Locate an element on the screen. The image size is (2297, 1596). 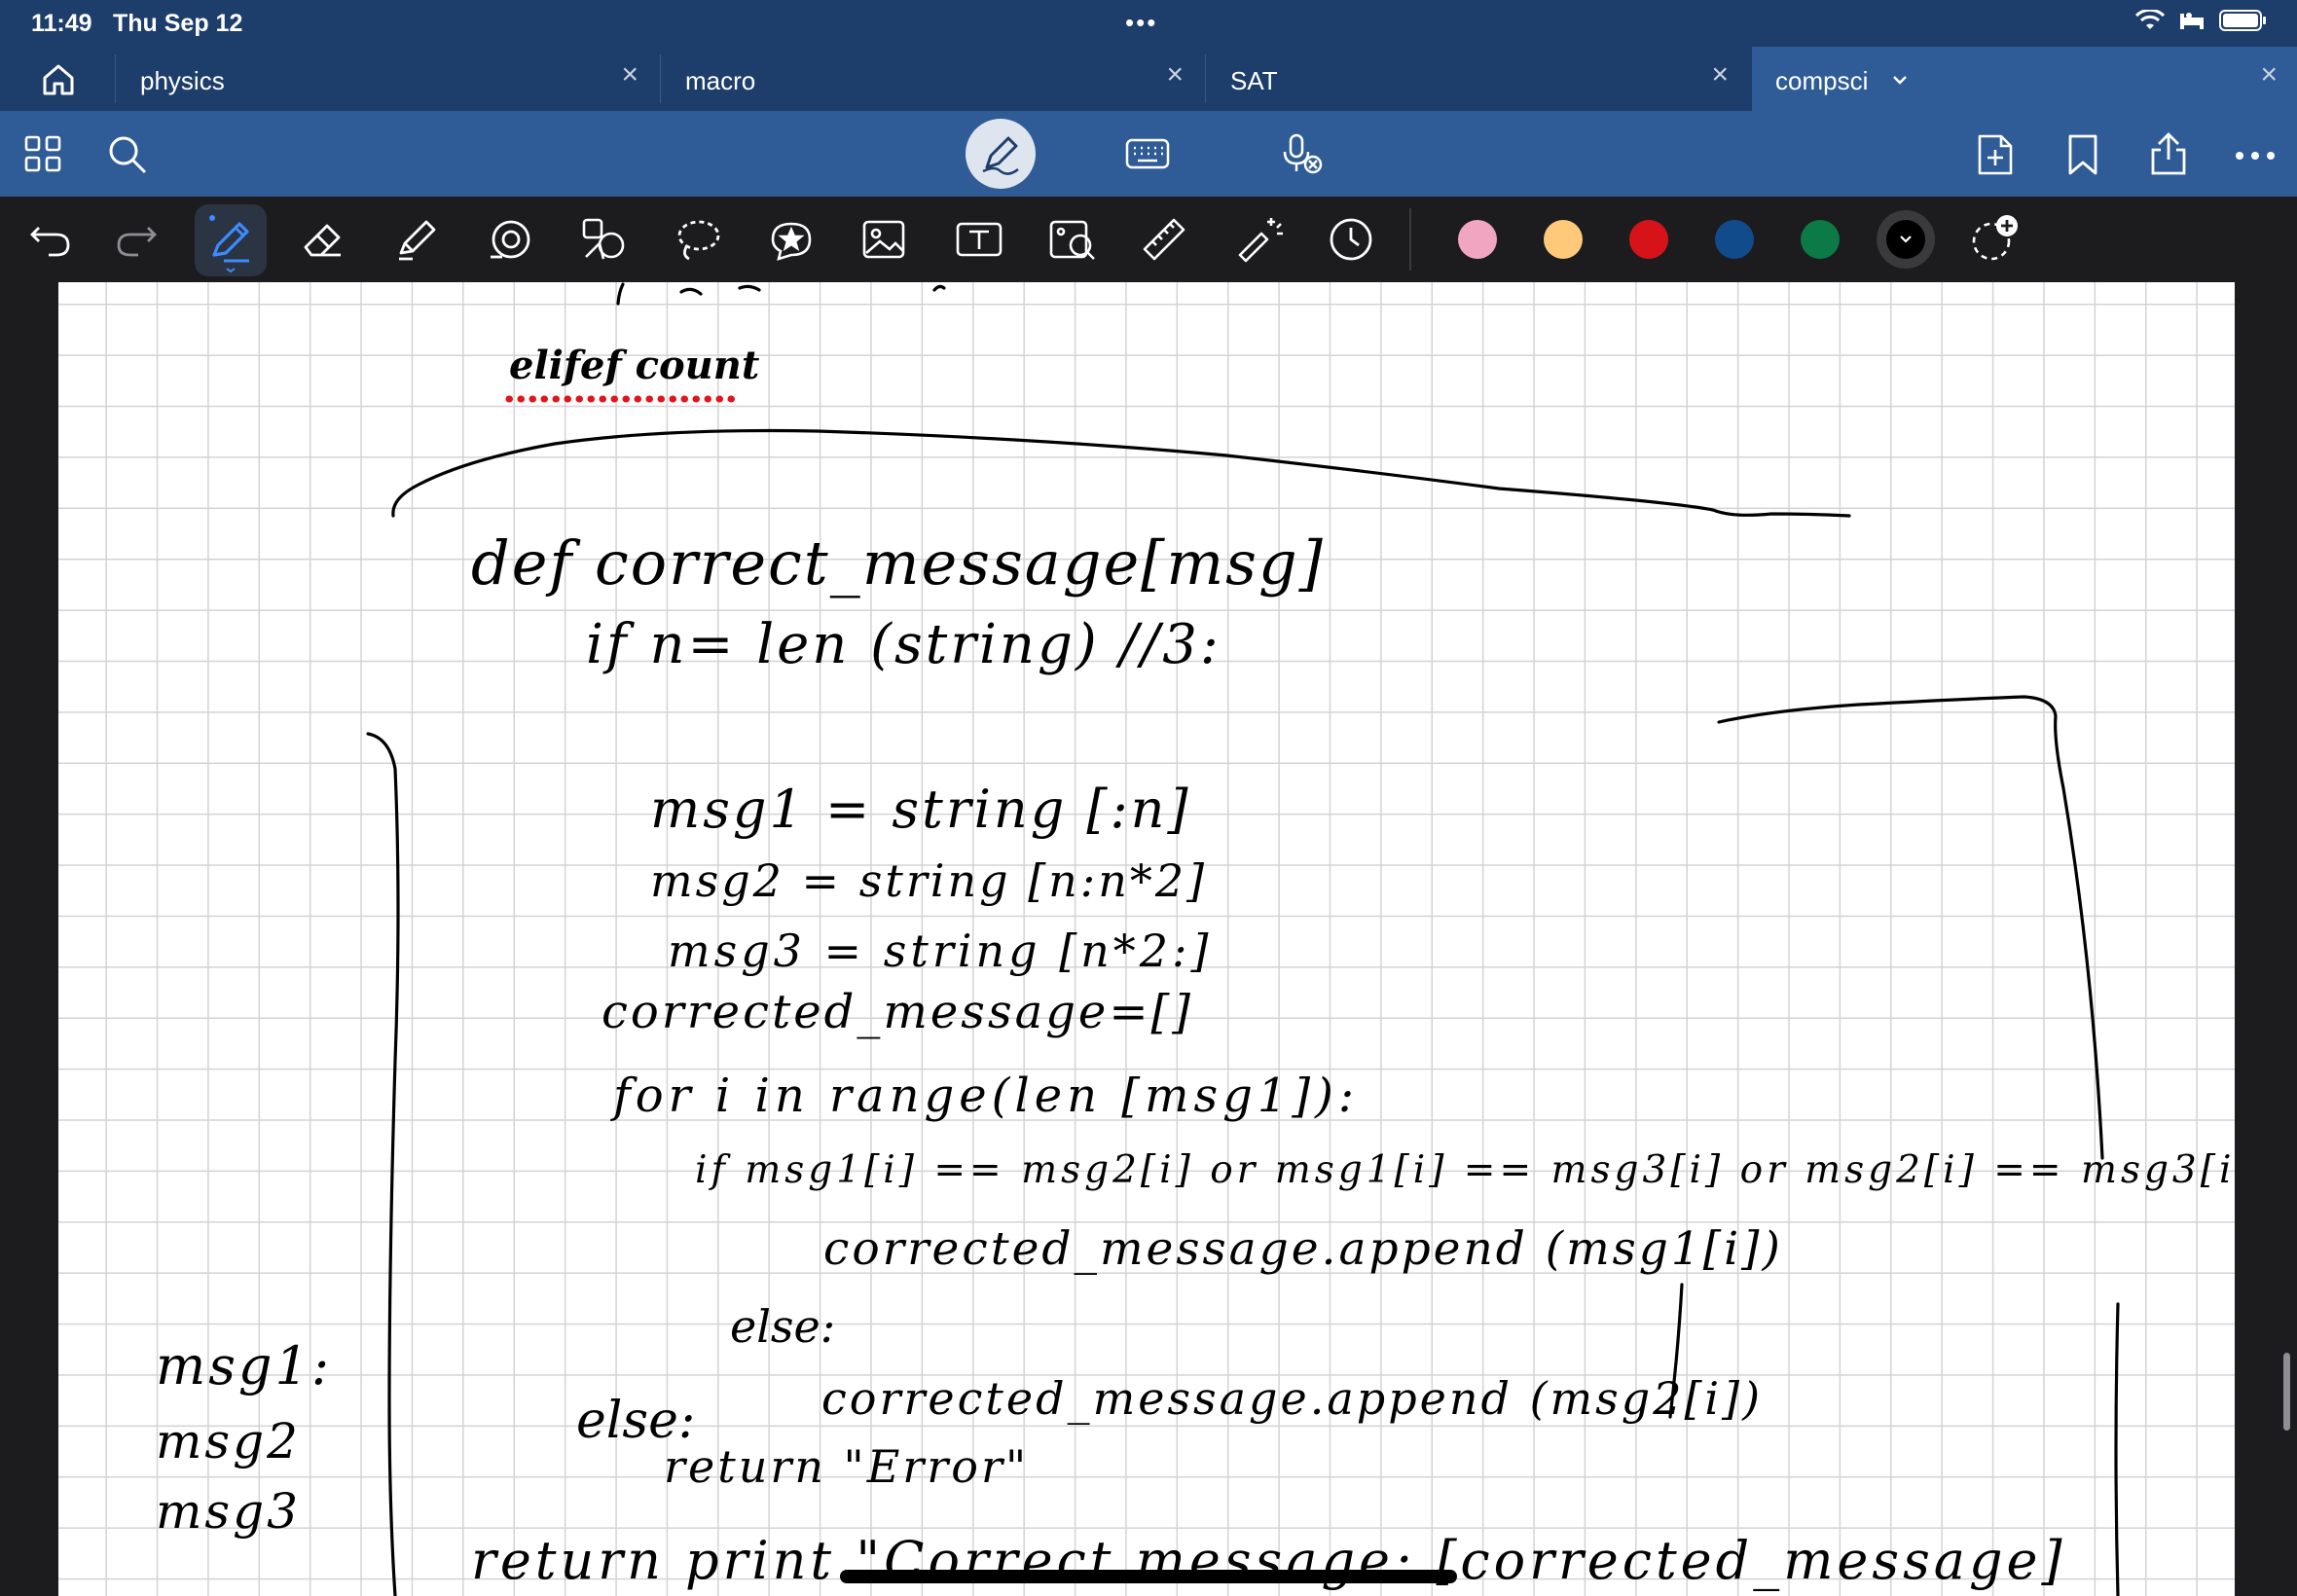
color-swatch-yellow is located at coordinates (1563, 239).